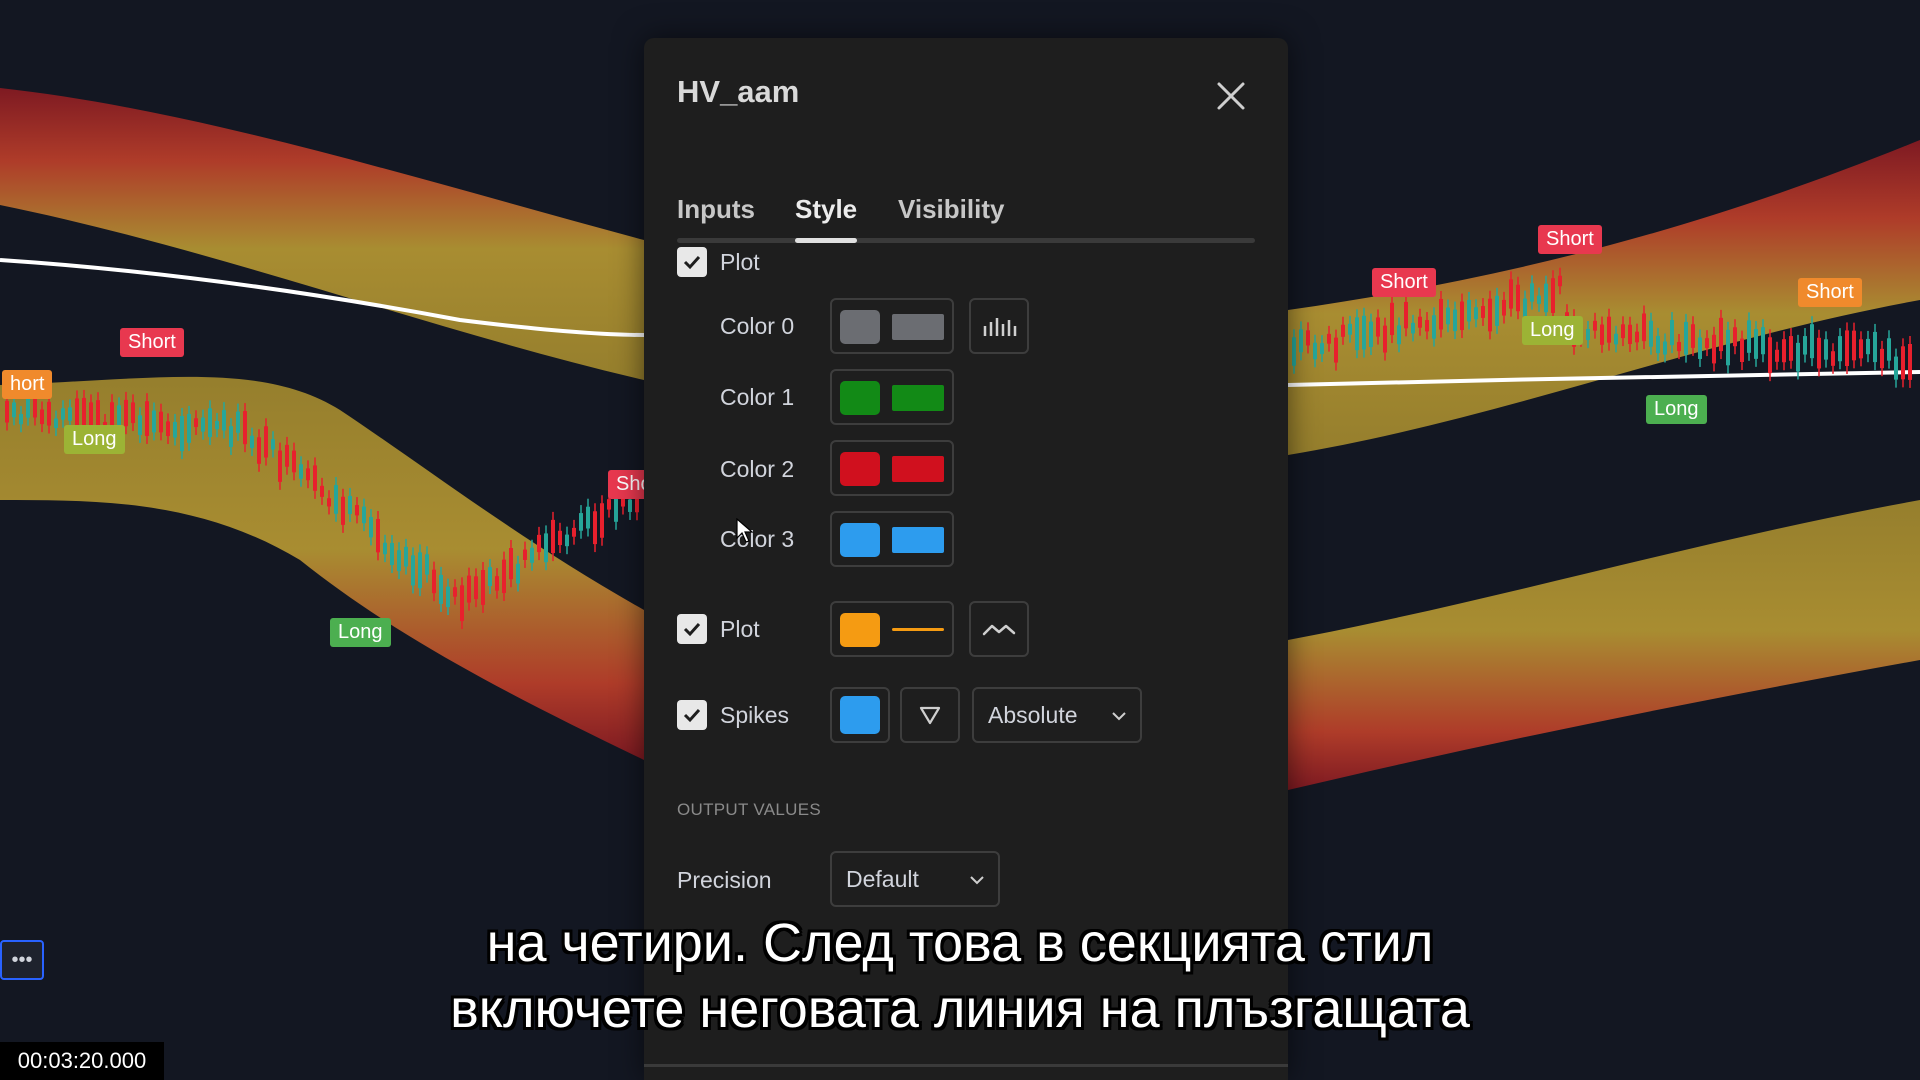 The image size is (1920, 1080). I want to click on spikes-swatch, so click(860, 715).